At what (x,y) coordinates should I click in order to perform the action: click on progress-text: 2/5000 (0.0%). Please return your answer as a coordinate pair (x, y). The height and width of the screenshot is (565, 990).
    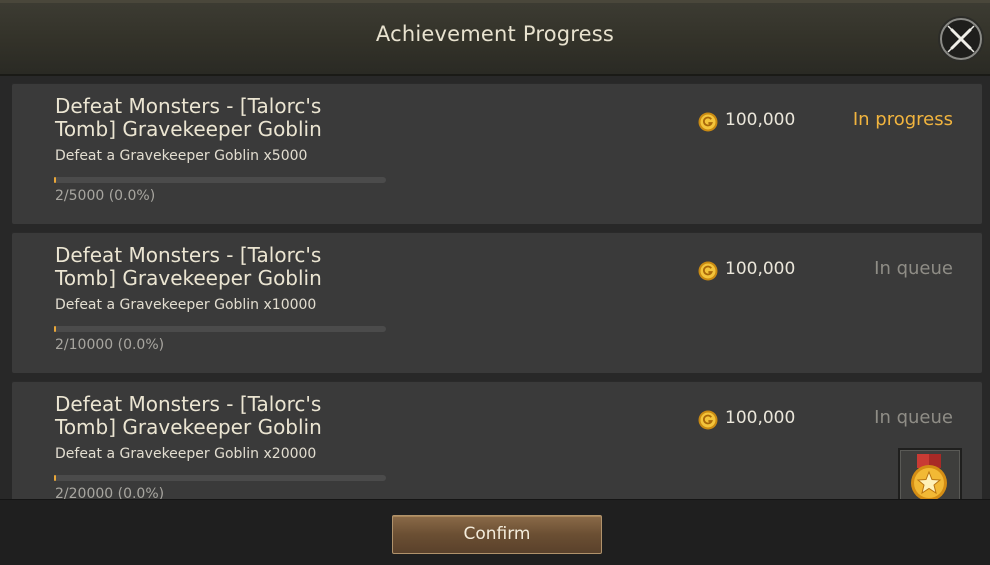
    Looking at the image, I should click on (105, 196).